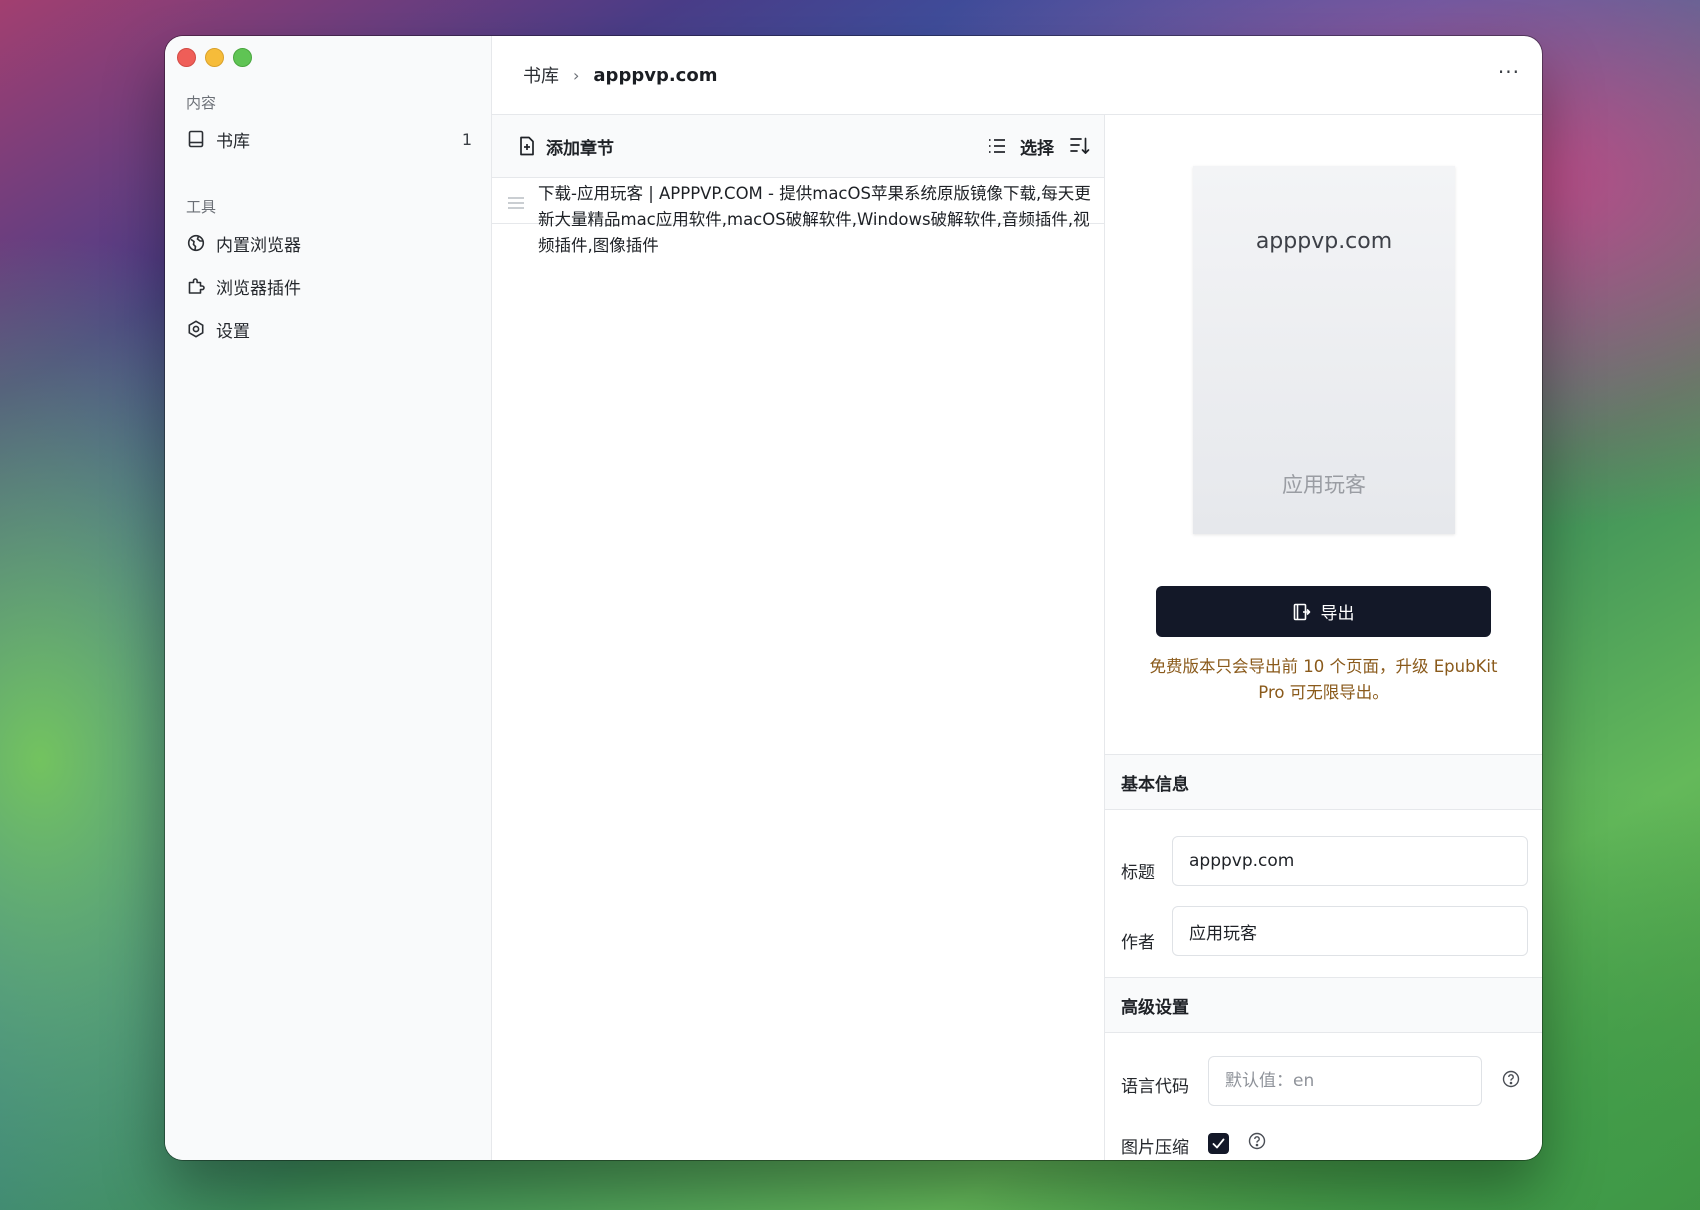 The width and height of the screenshot is (1700, 1210). Describe the element at coordinates (997, 146) in the screenshot. I see `list-icon` at that location.